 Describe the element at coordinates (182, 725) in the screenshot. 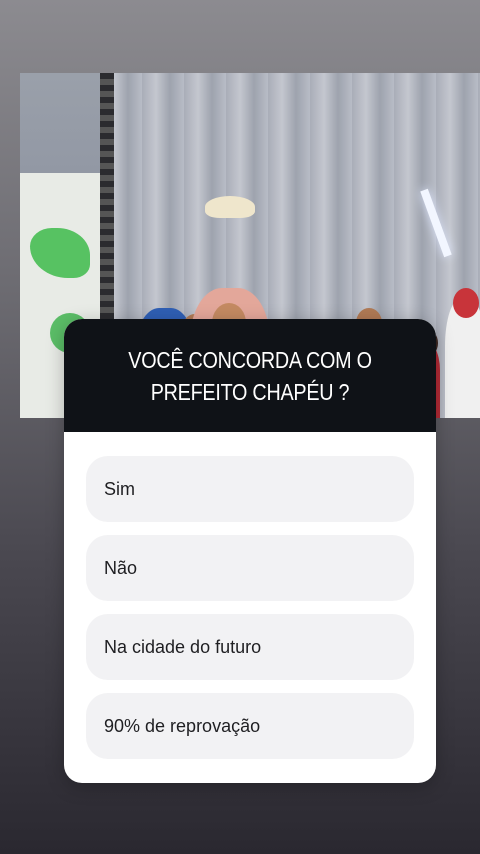

I see `quiz-option-label: 90% de reprovação` at that location.